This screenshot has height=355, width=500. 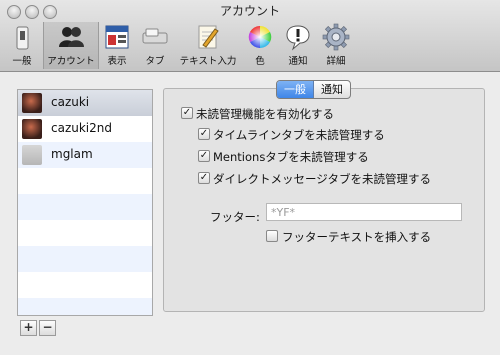 What do you see at coordinates (204, 134) in the screenshot?
I see `timeline-unread-checkbox: ✓` at bounding box center [204, 134].